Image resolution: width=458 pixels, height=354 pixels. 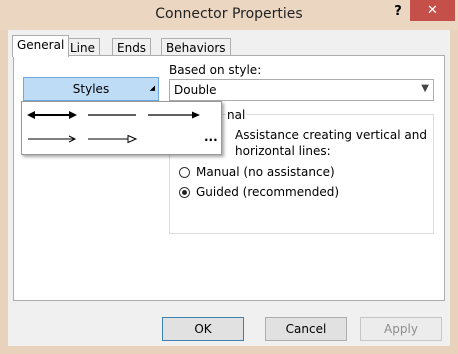 I want to click on assistance-text-line2: horizontal lines:, so click(x=283, y=151).